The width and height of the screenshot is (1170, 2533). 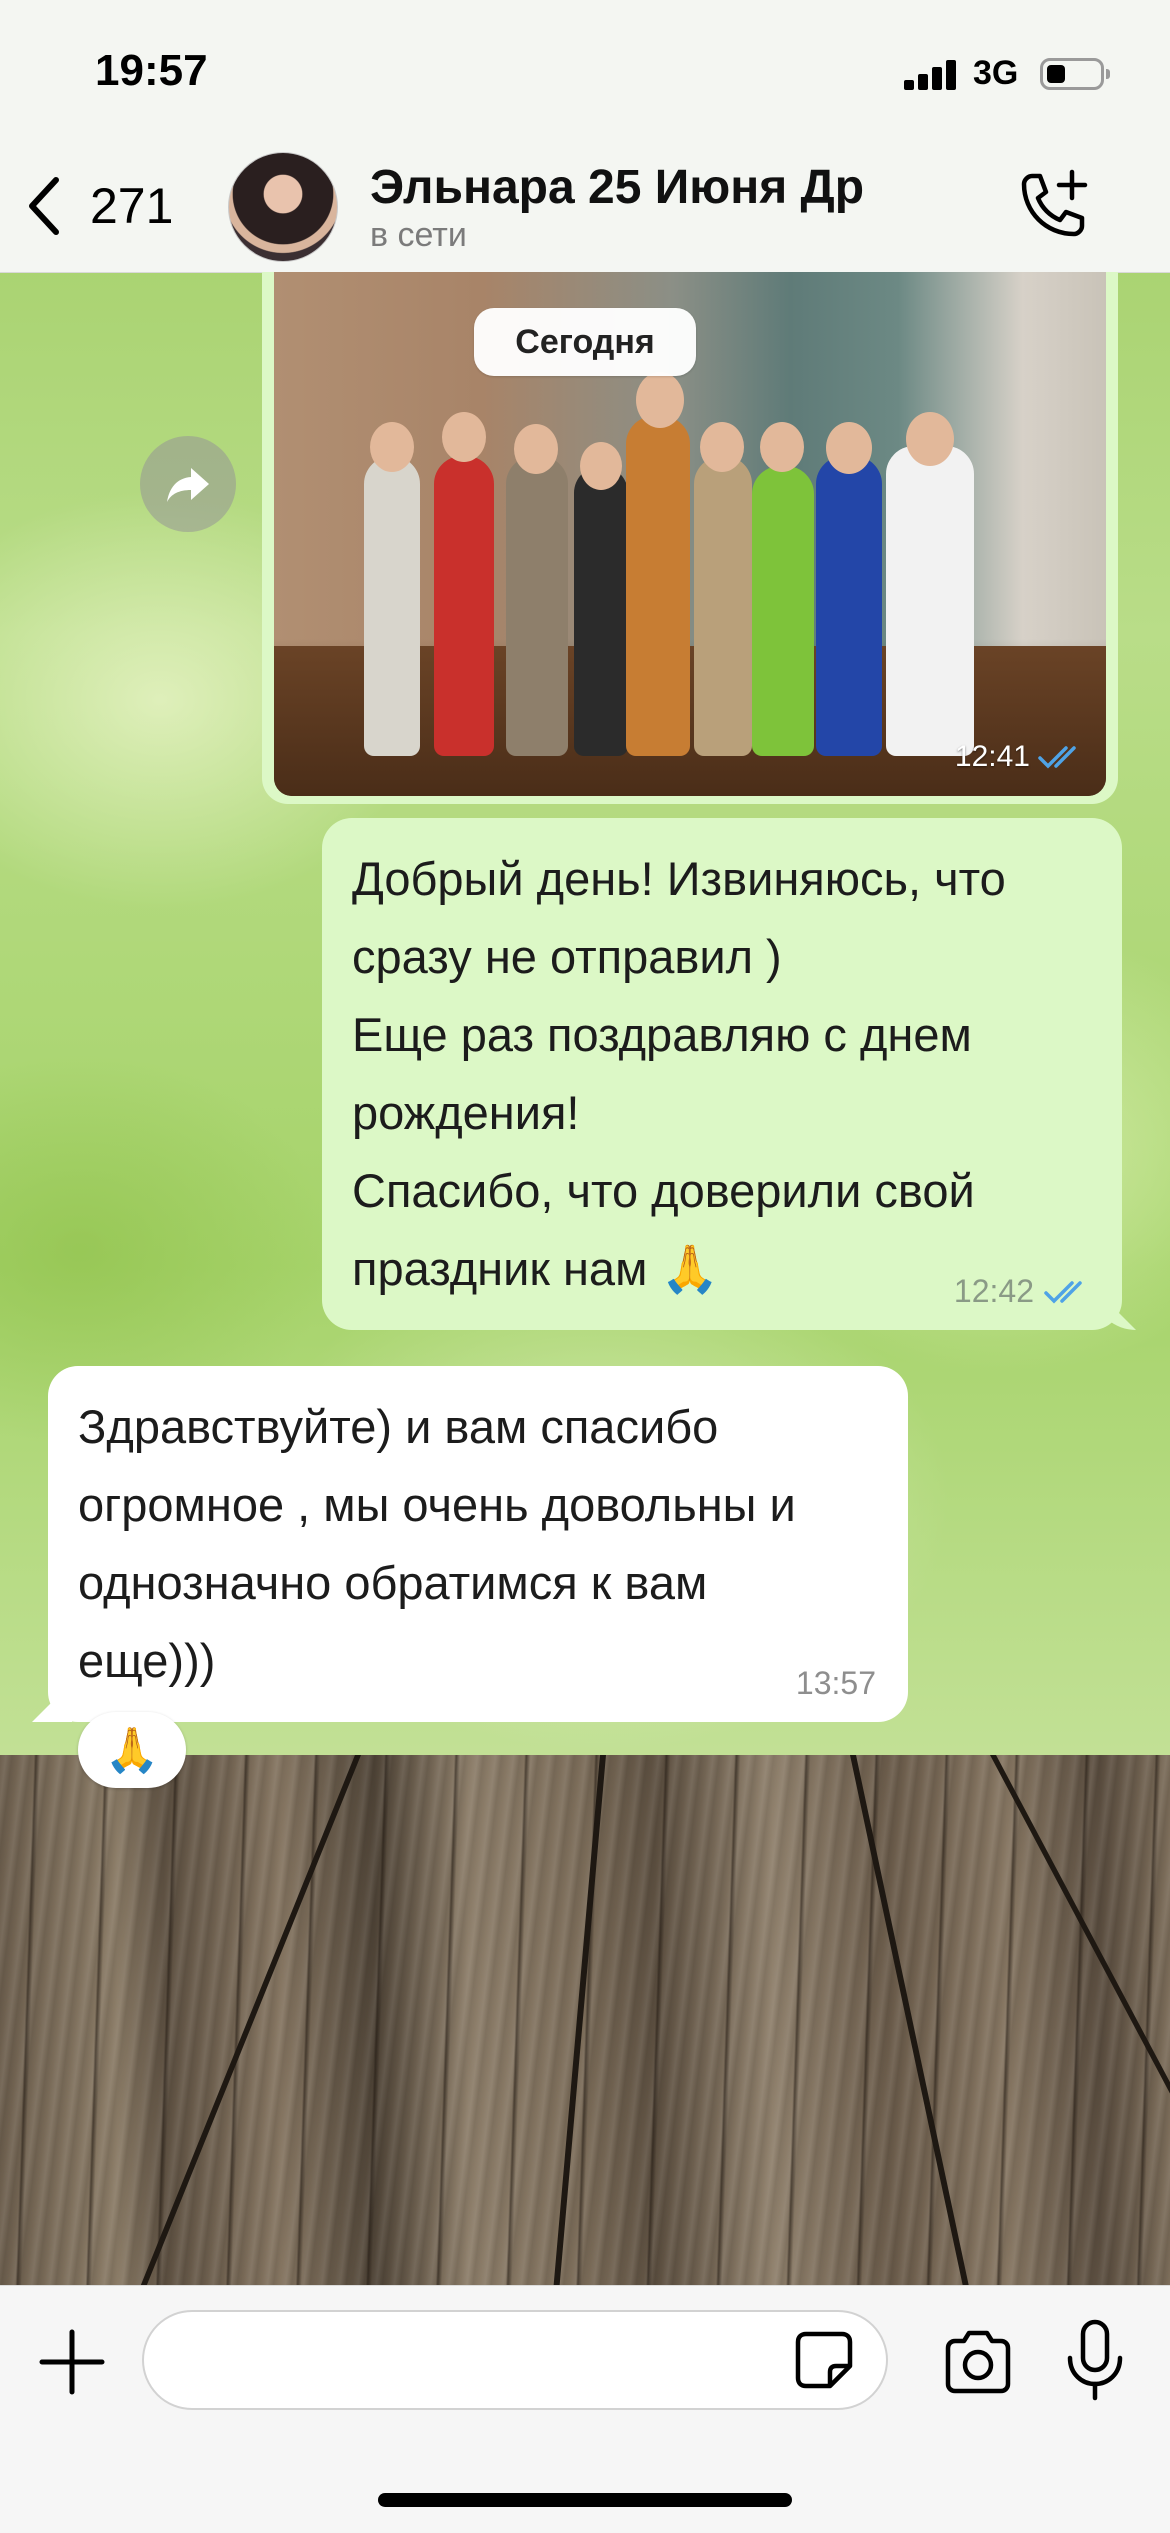 I want to click on message-reaction: 🙏, so click(x=132, y=1750).